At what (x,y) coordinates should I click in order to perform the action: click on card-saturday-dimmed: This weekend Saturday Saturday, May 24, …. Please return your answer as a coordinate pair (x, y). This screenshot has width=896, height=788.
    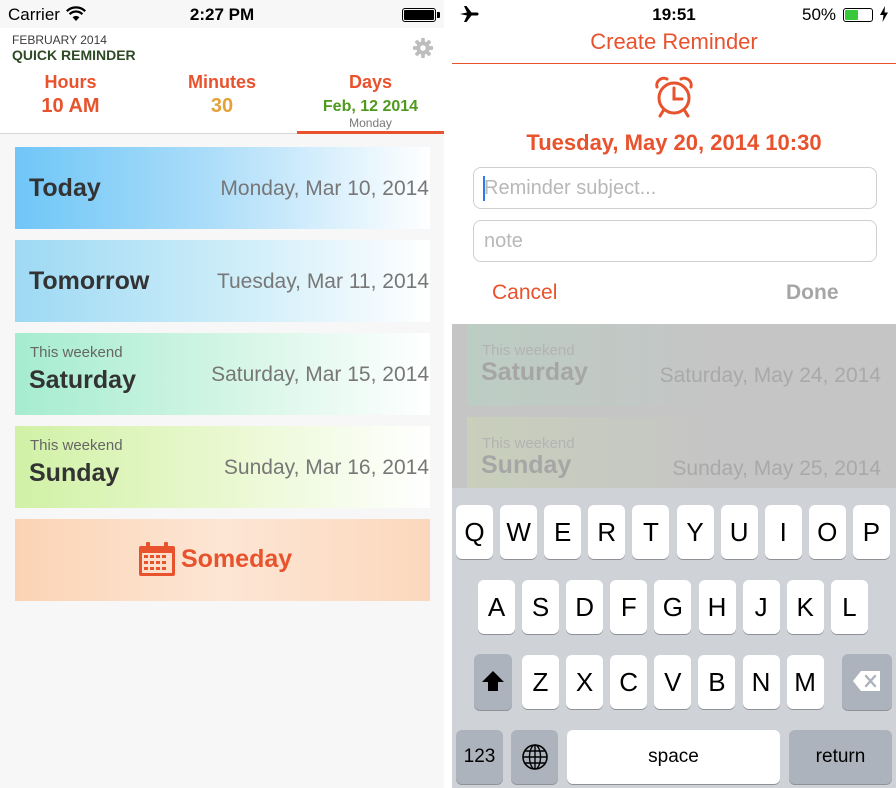
    Looking at the image, I should click on (674, 365).